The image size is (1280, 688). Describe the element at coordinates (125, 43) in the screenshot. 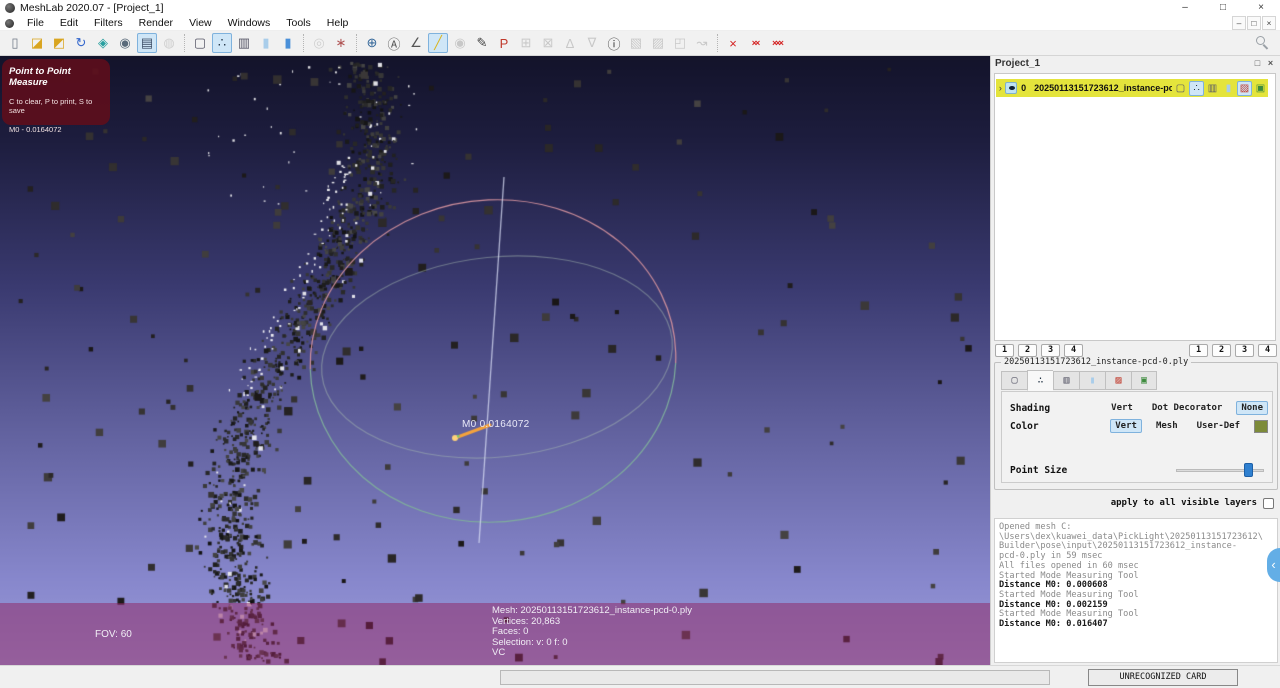

I see `snapshot-icon: ◉` at that location.